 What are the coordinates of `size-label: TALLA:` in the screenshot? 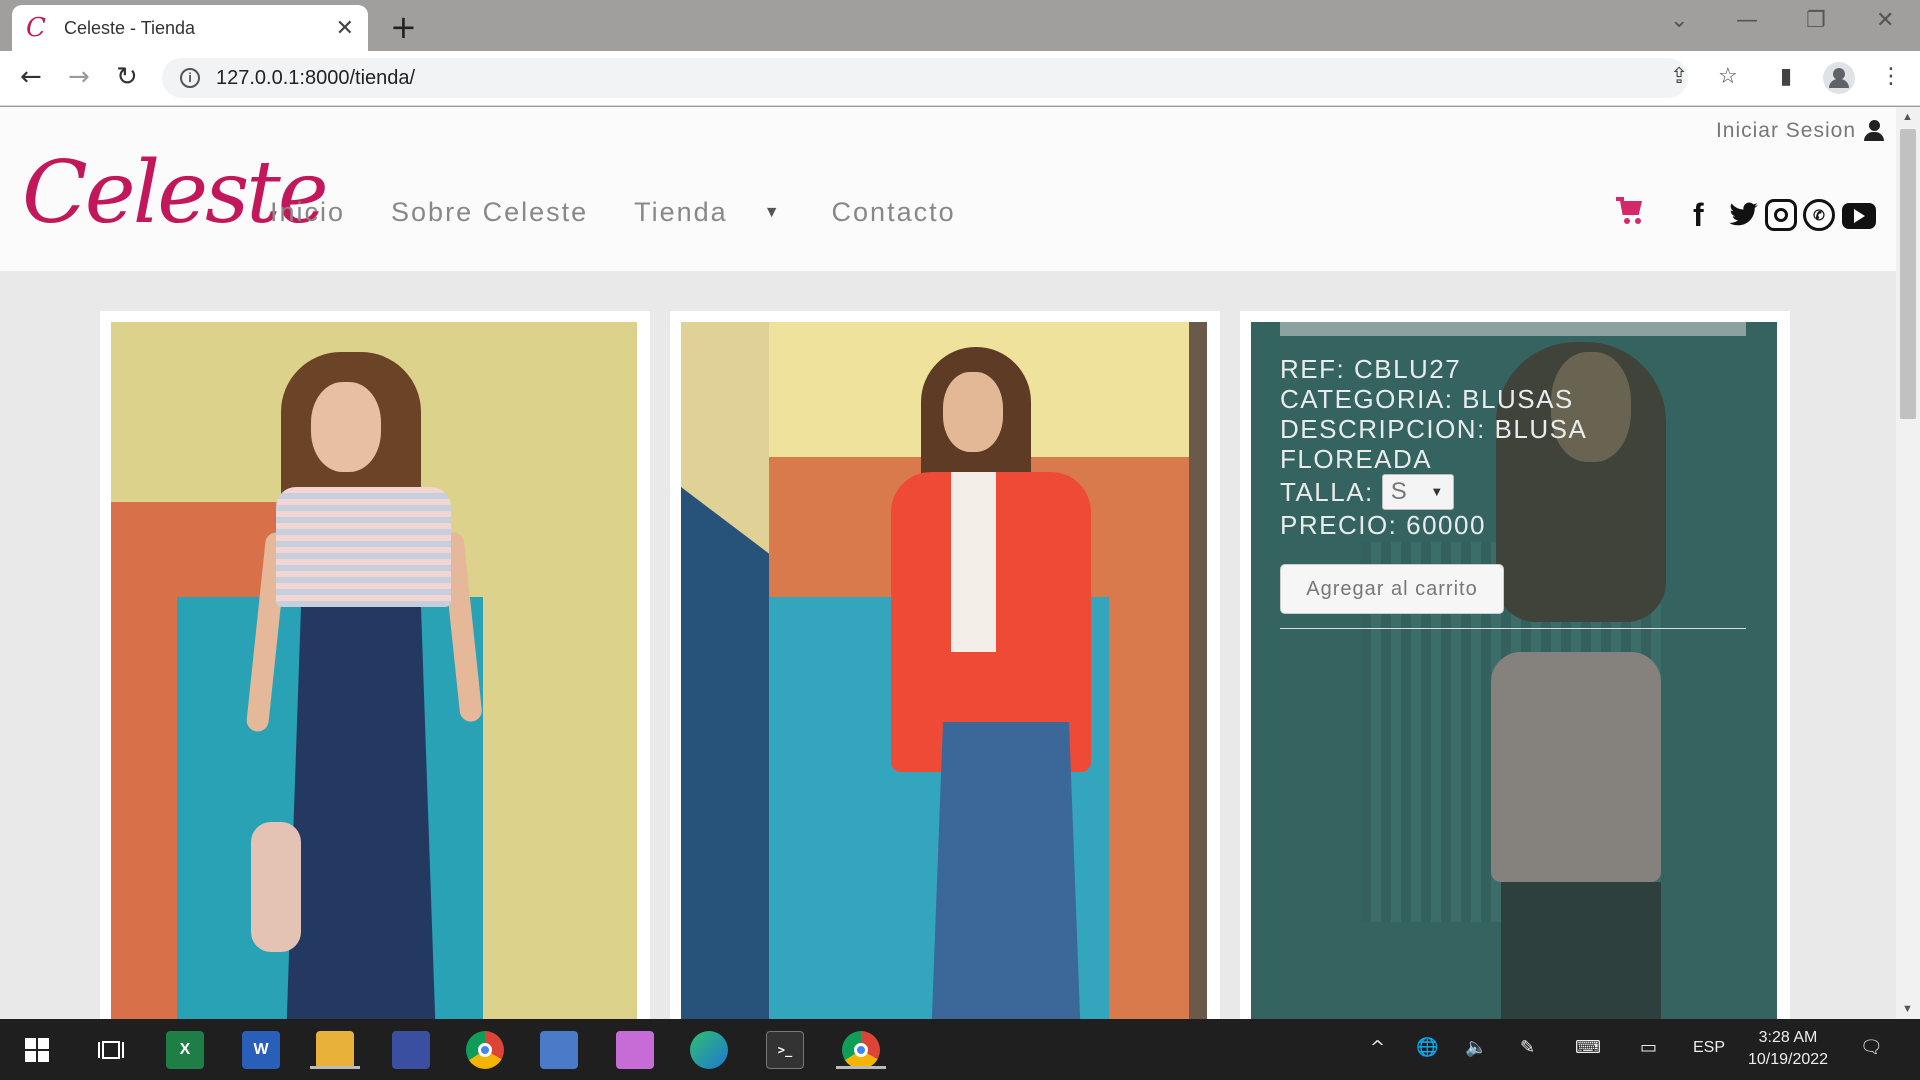 It's located at (1327, 492).